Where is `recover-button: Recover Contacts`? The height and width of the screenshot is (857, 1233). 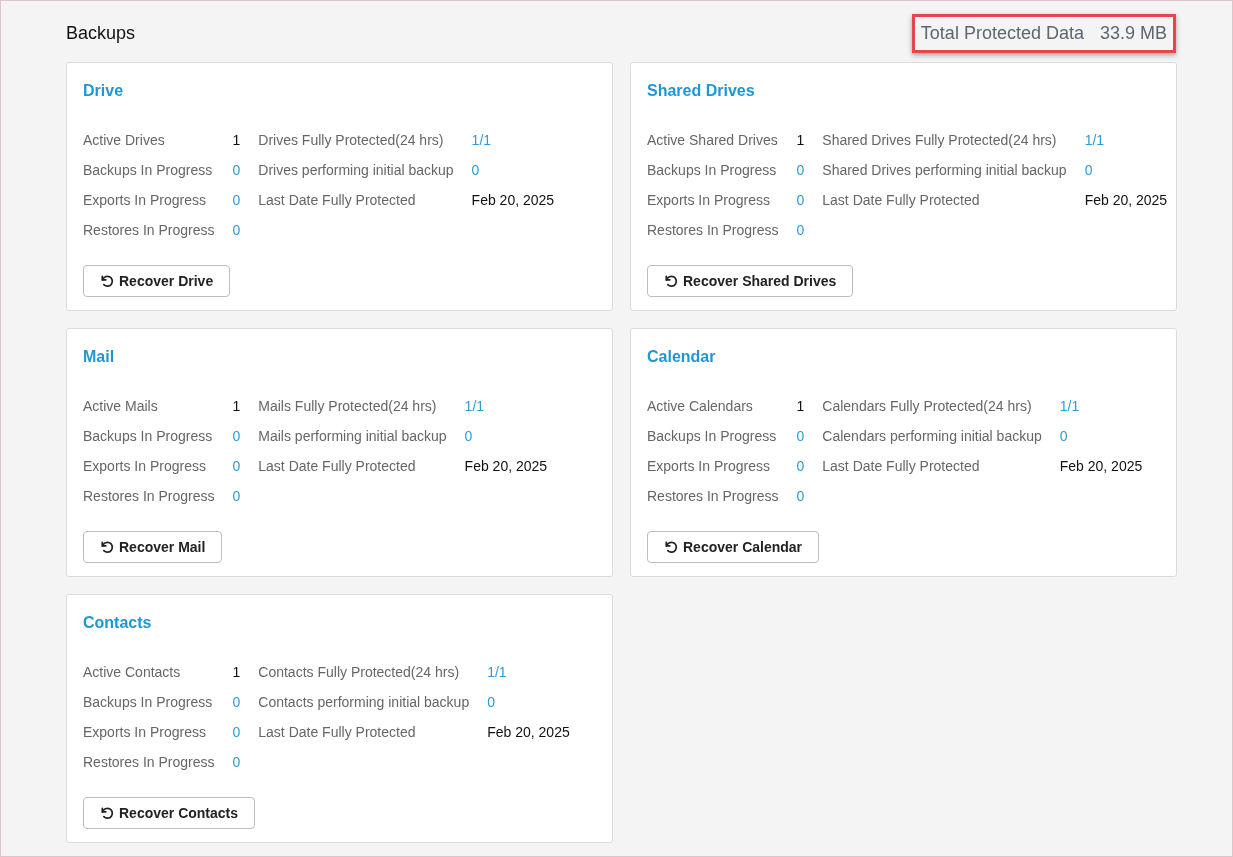
recover-button: Recover Contacts is located at coordinates (169, 813).